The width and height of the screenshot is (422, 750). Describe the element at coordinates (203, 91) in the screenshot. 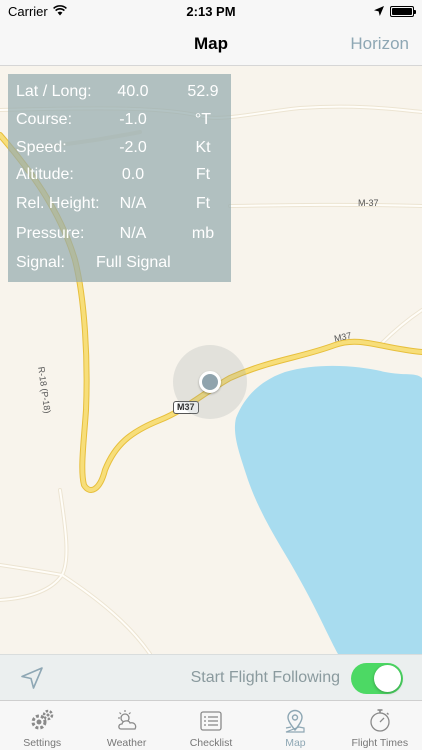

I see `long-value: 52.9` at that location.